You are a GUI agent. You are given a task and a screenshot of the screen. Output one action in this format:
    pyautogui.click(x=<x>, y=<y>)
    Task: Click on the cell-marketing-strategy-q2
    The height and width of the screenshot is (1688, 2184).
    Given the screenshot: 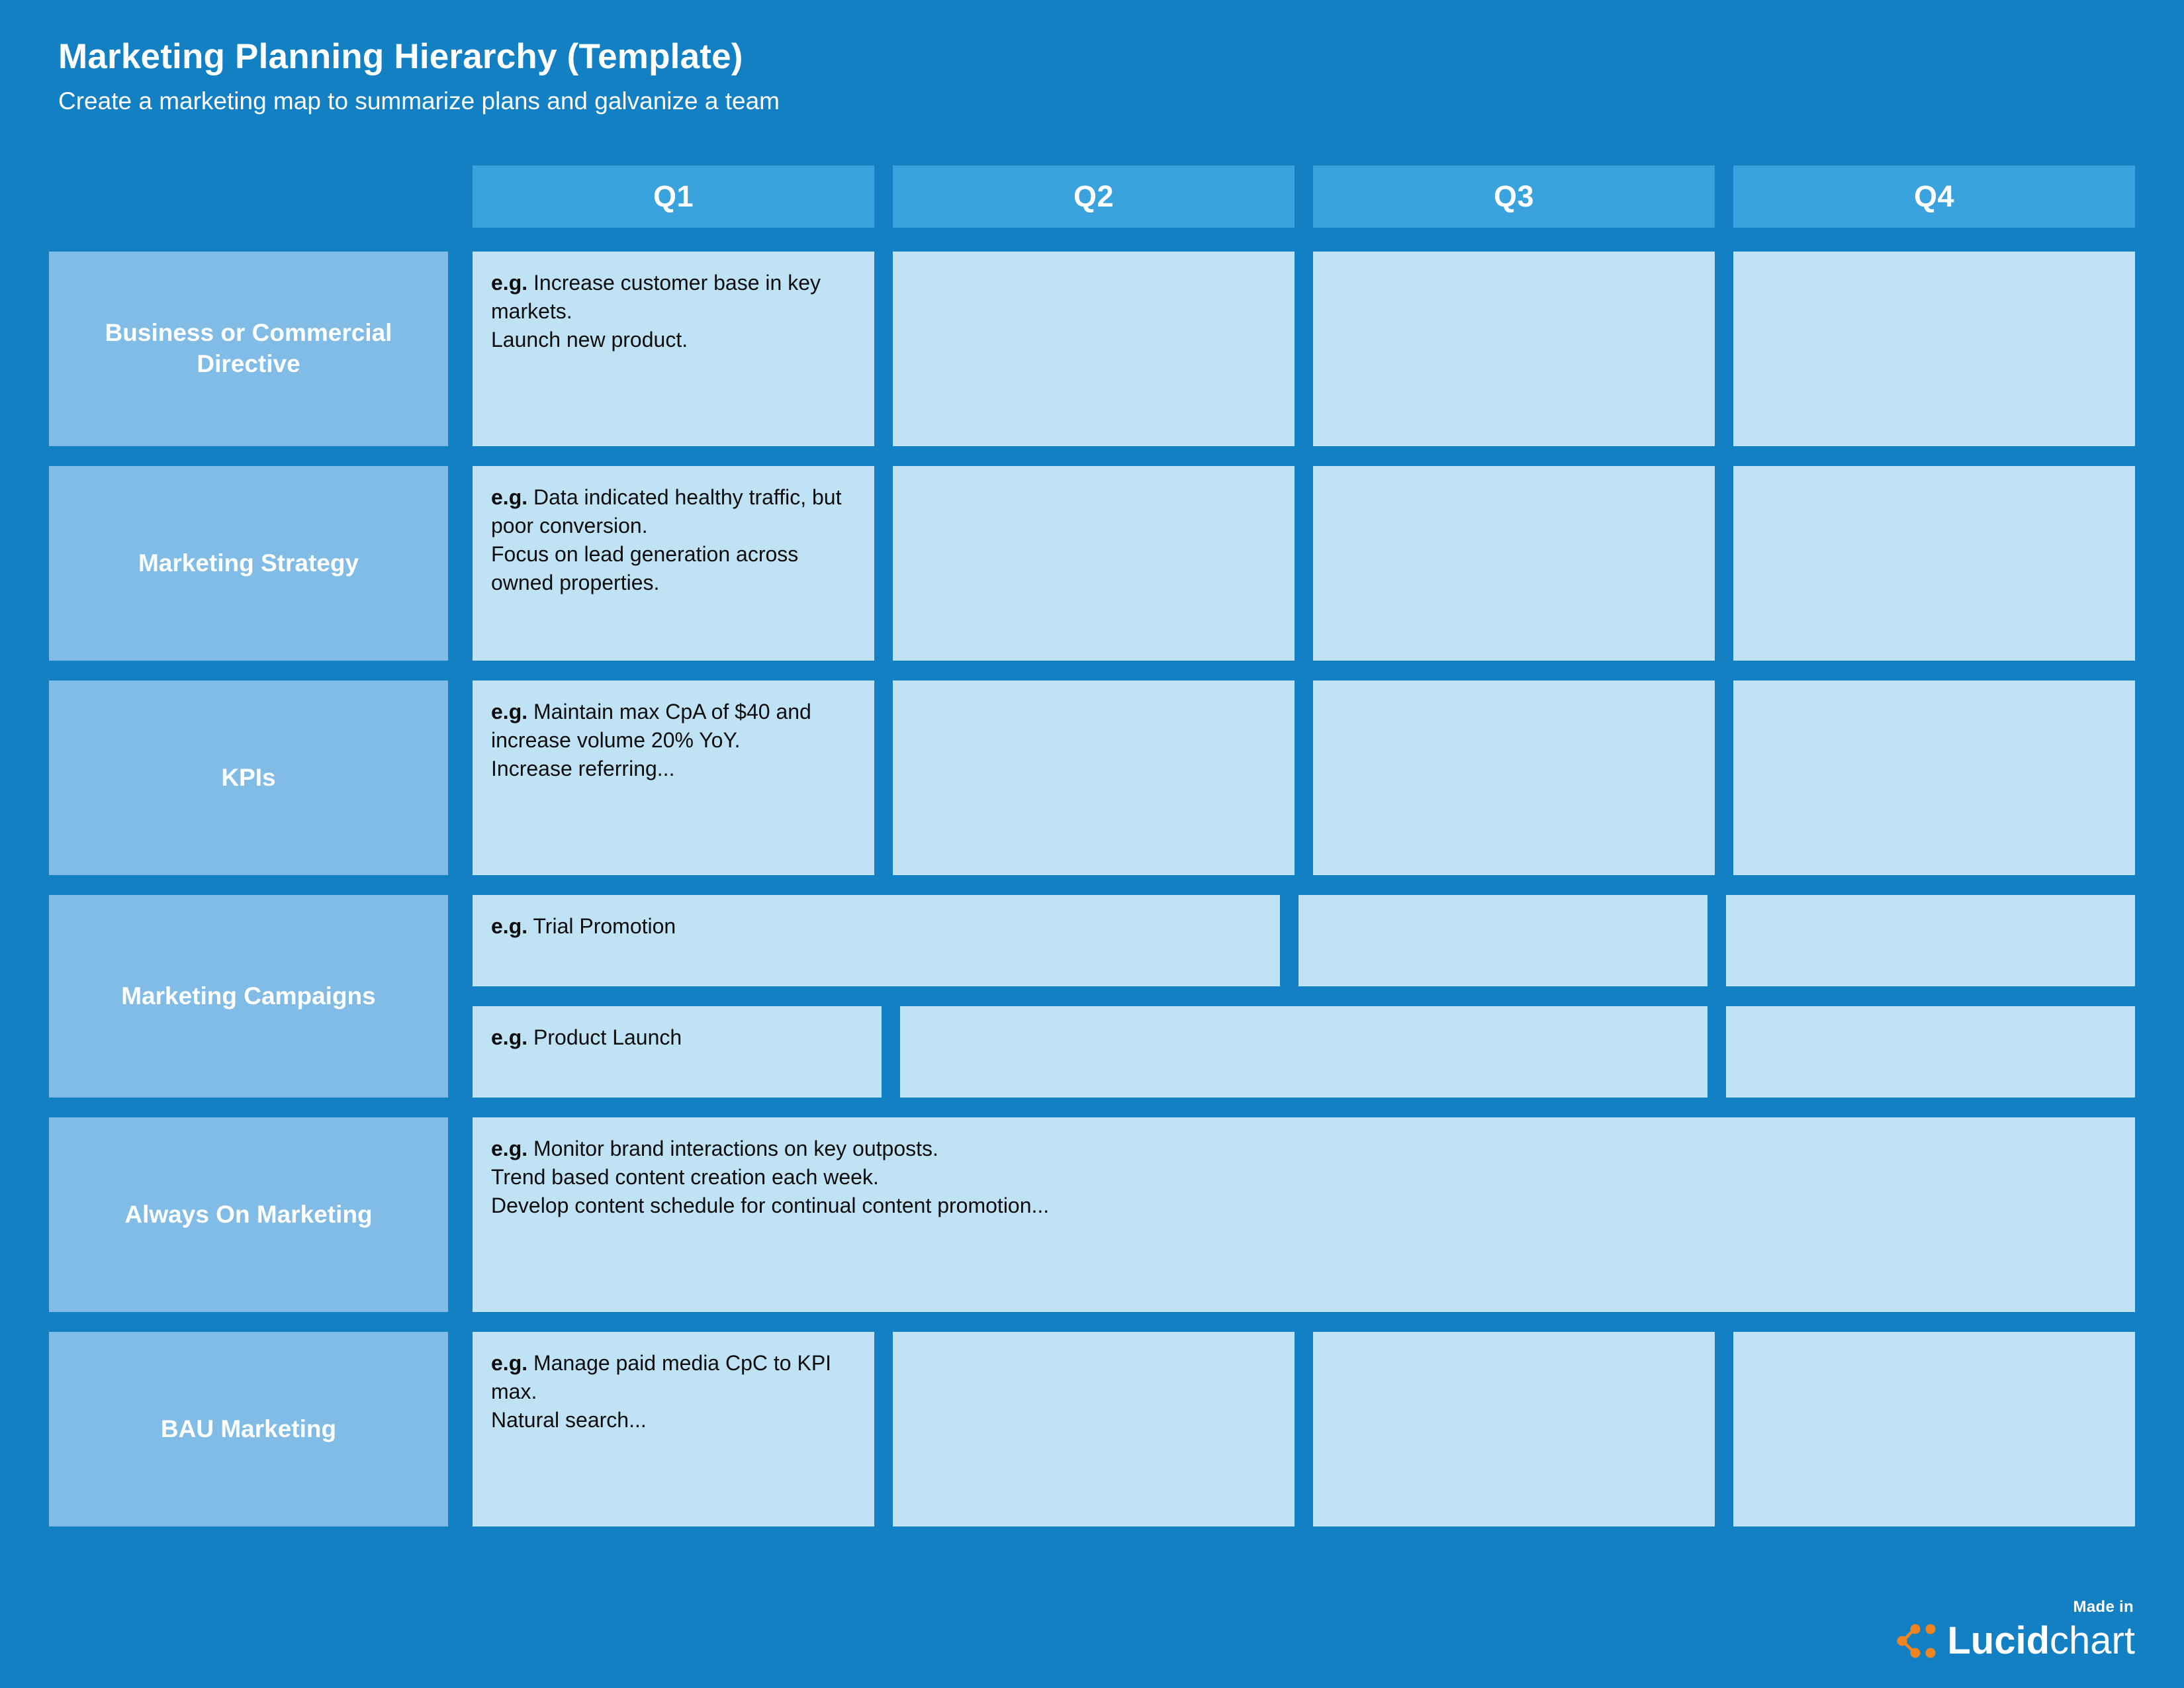 What is the action you would take?
    pyautogui.click(x=1094, y=563)
    